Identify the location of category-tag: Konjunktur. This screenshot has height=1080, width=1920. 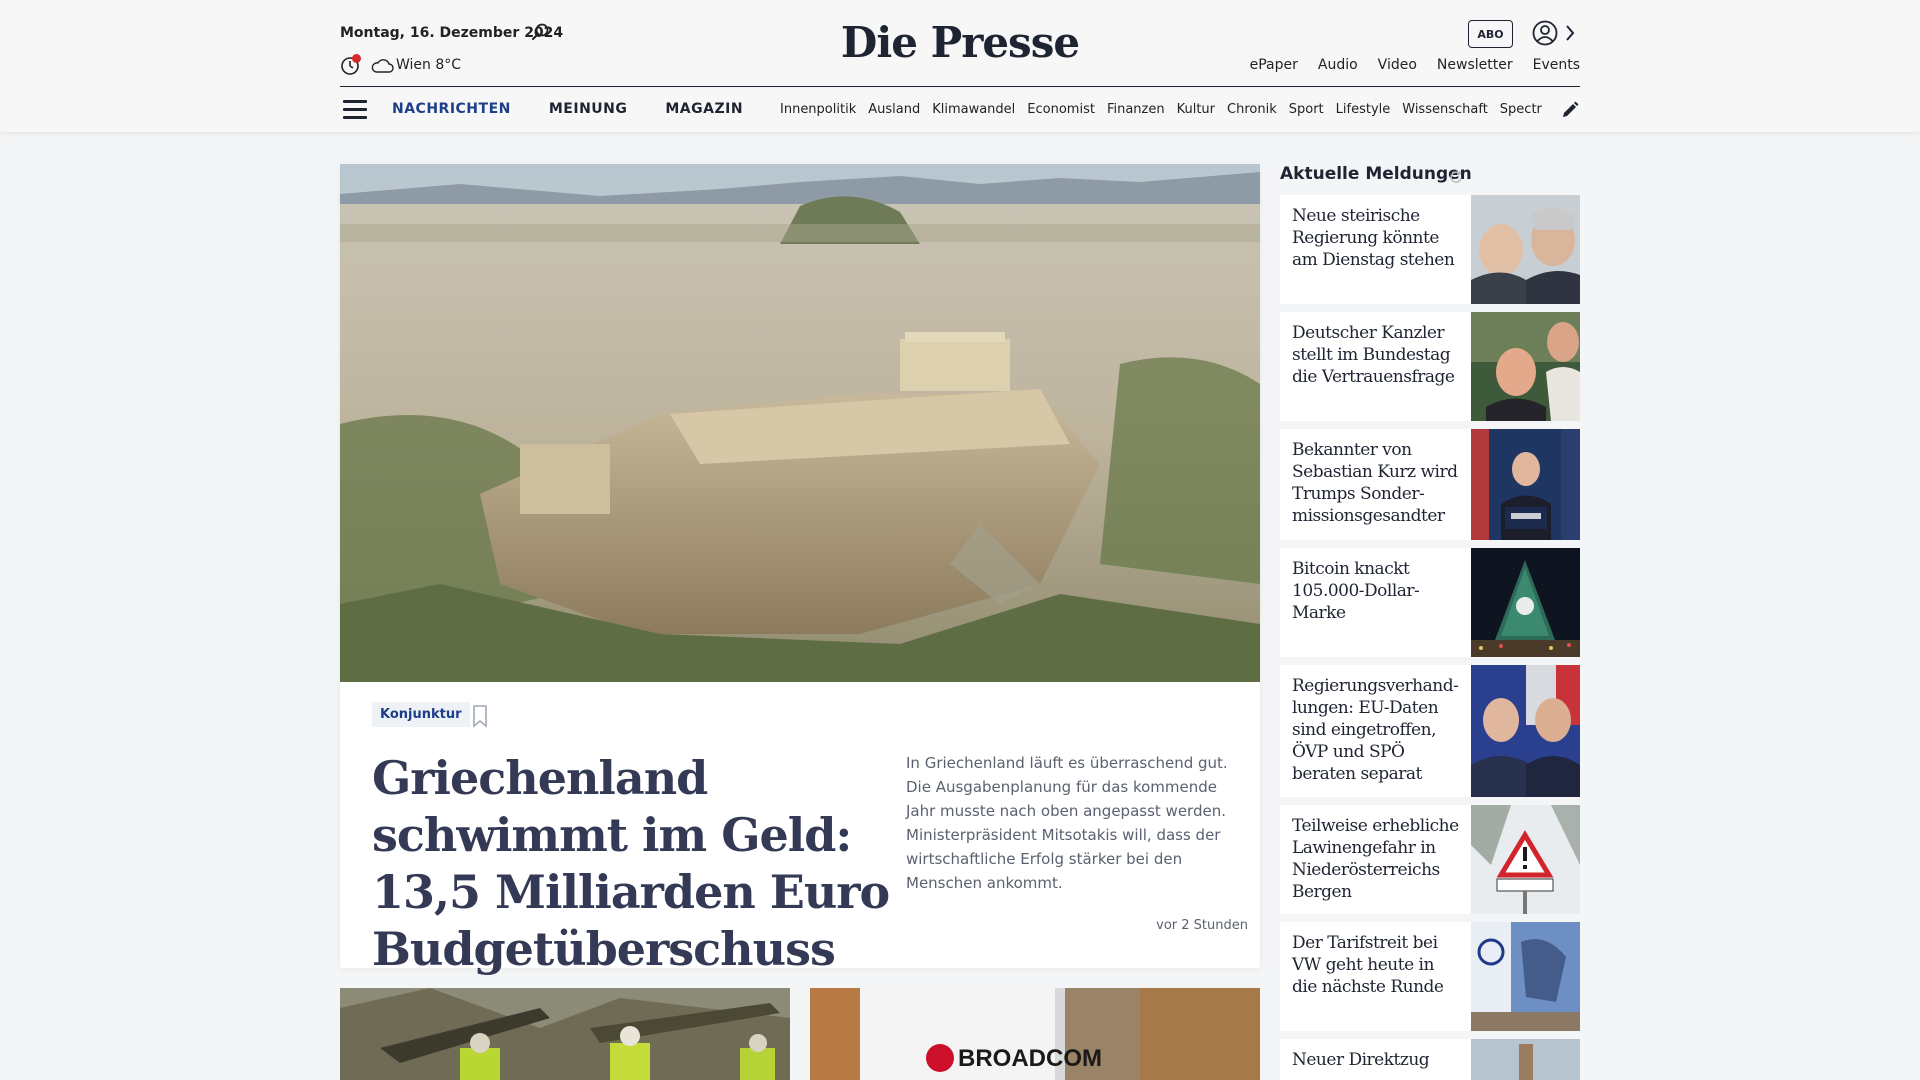
(421, 714).